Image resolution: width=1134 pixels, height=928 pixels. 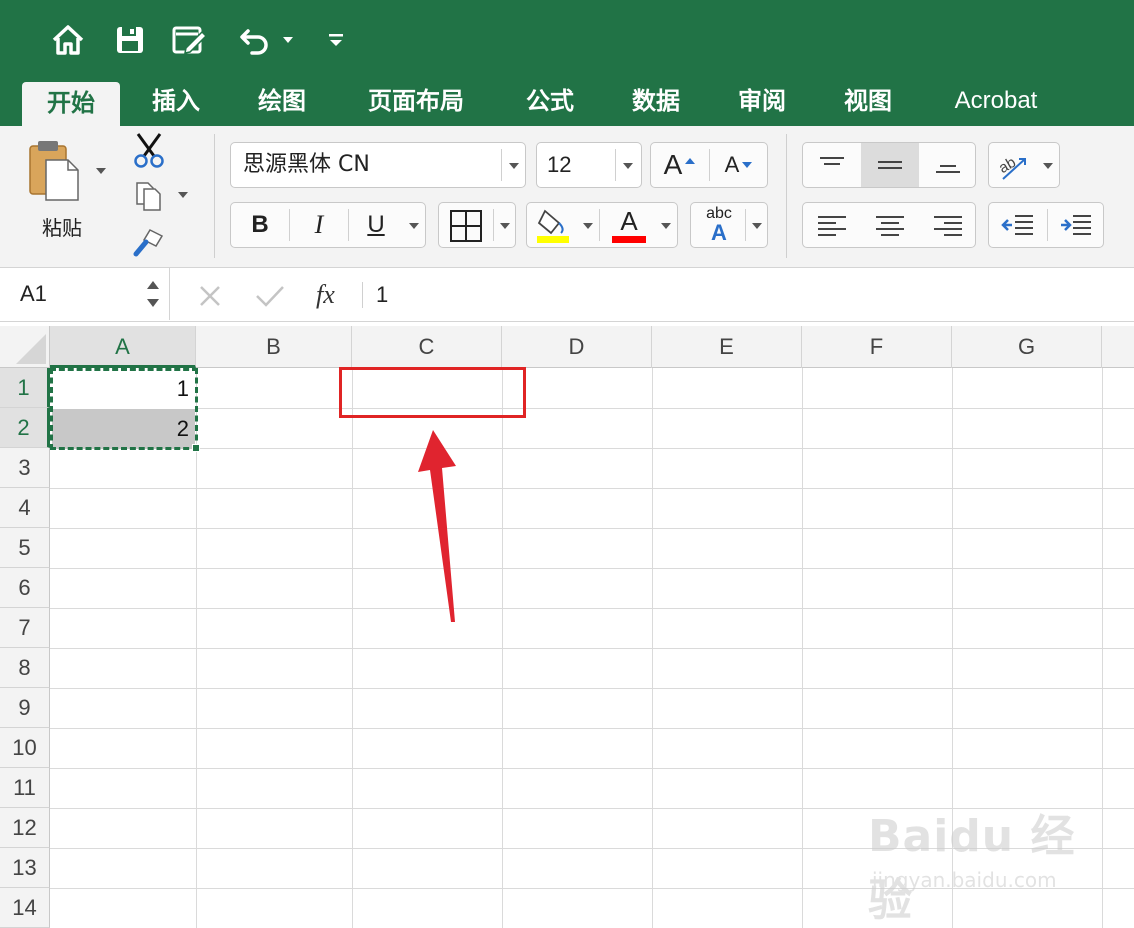 I want to click on formula-bar: A1 fx 1, so click(x=567, y=295).